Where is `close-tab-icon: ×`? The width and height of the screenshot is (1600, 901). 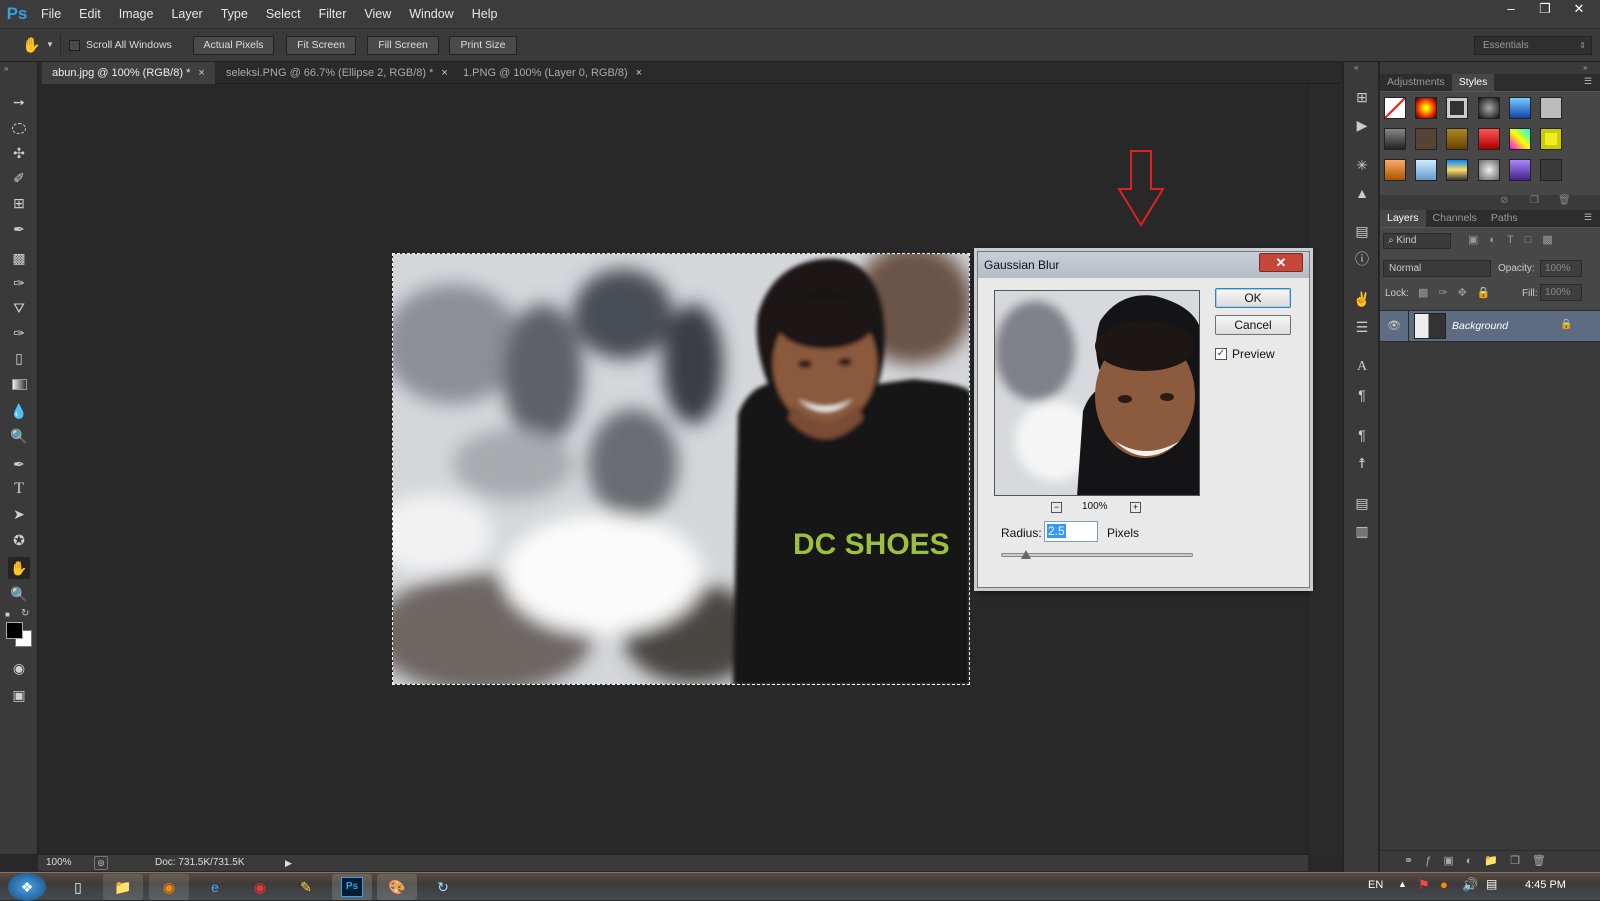
close-tab-icon: × is located at coordinates (444, 73).